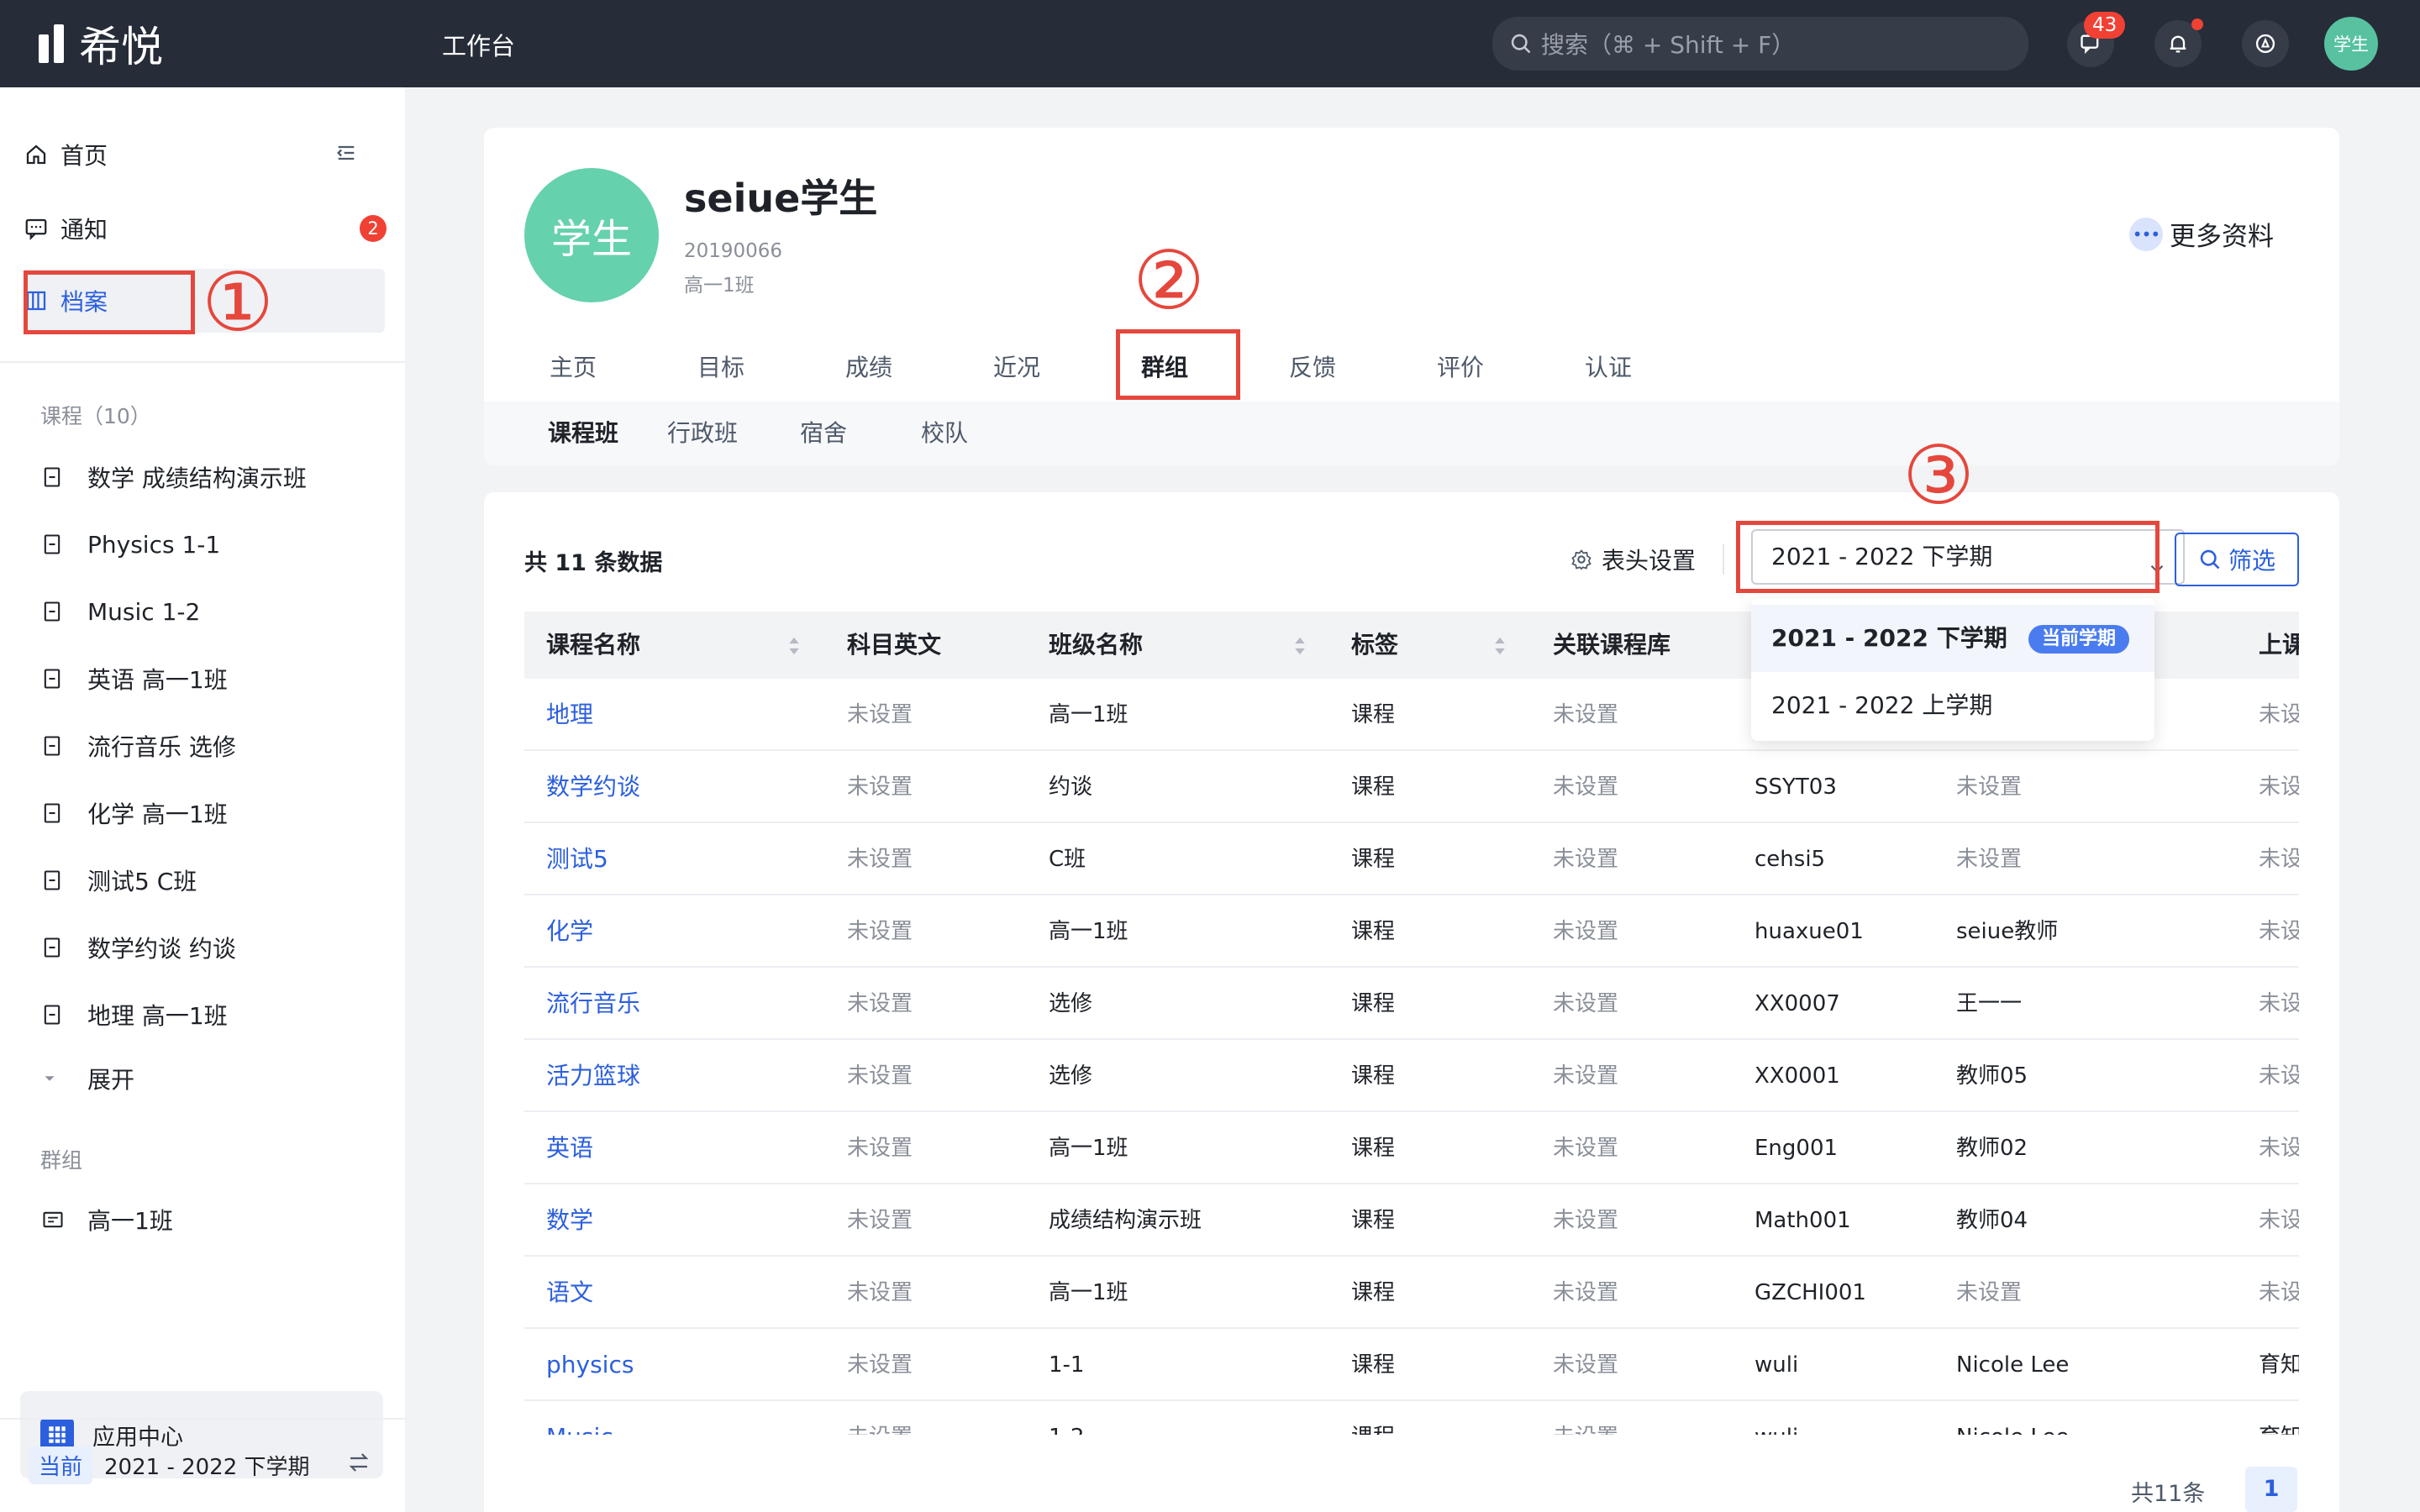 The height and width of the screenshot is (1512, 2420). I want to click on group-icon, so click(64, 1219).